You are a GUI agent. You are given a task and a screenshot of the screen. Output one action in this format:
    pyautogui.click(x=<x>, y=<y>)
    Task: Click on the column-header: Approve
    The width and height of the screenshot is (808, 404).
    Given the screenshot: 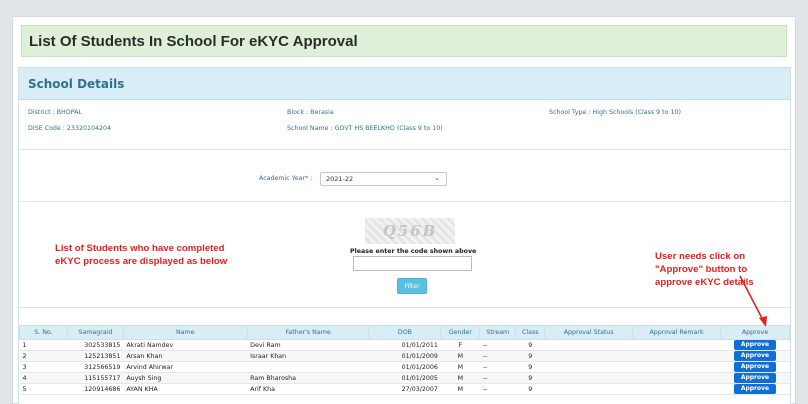 What is the action you would take?
    pyautogui.click(x=755, y=332)
    